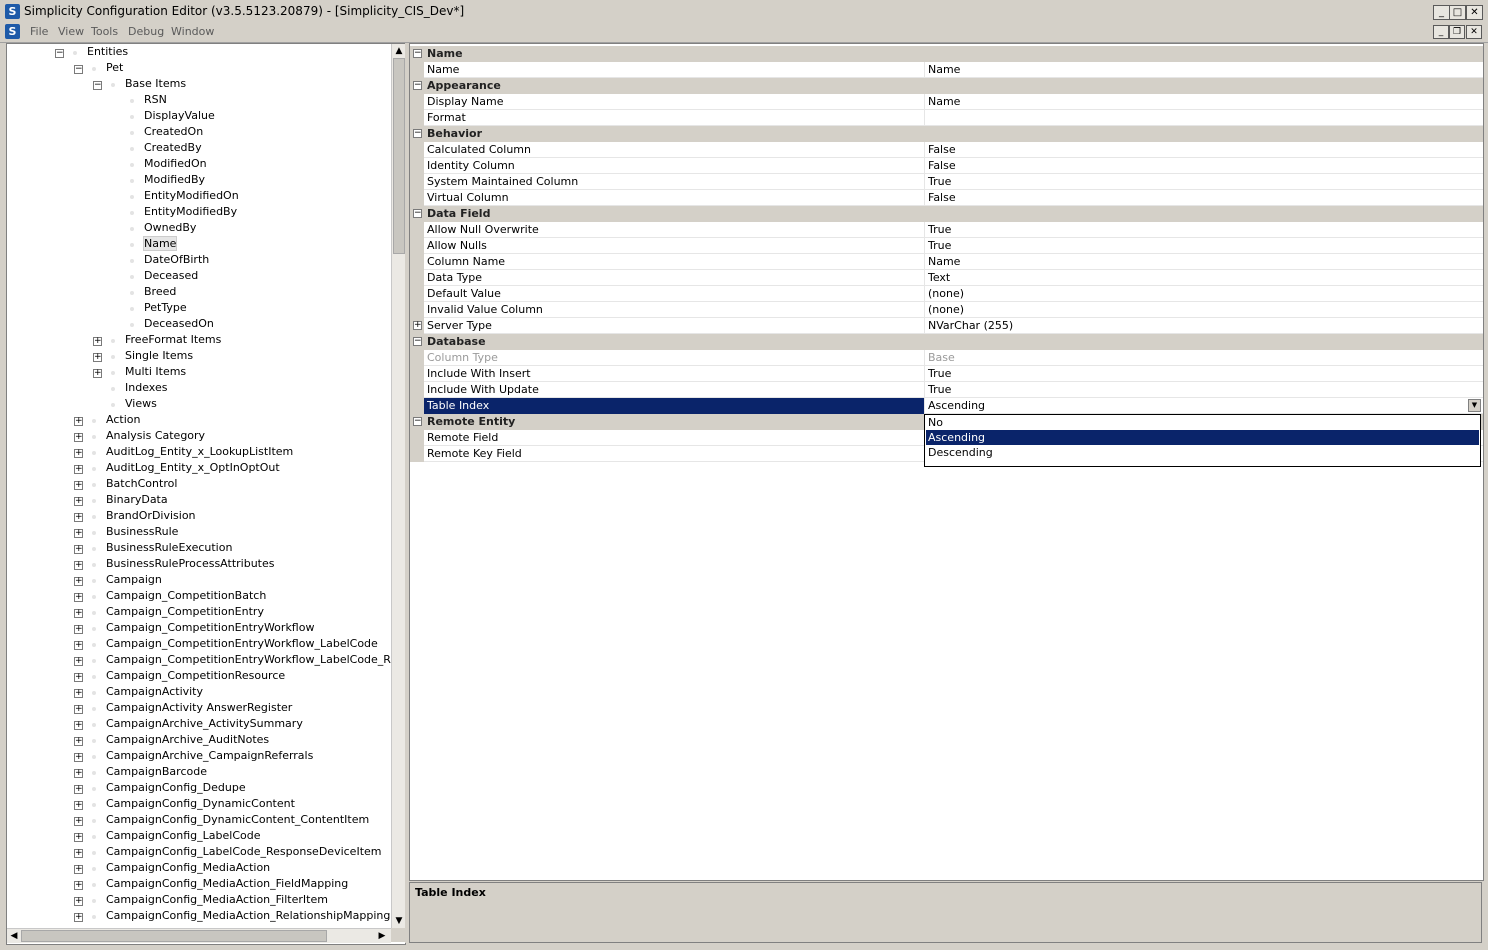  What do you see at coordinates (398, 921) in the screenshot?
I see `scroll-down-icon: ▼` at bounding box center [398, 921].